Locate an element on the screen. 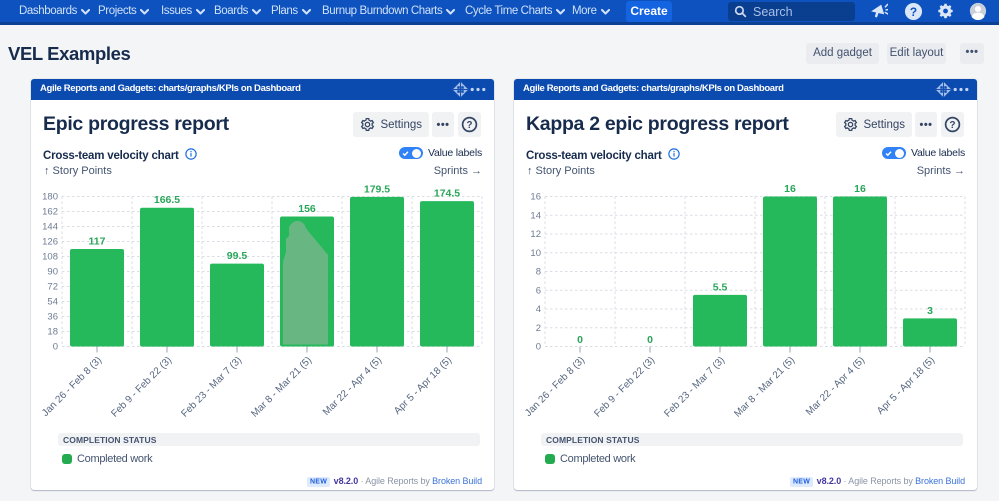 The height and width of the screenshot is (501, 999). svg-text: 179.5 is located at coordinates (377, 189).